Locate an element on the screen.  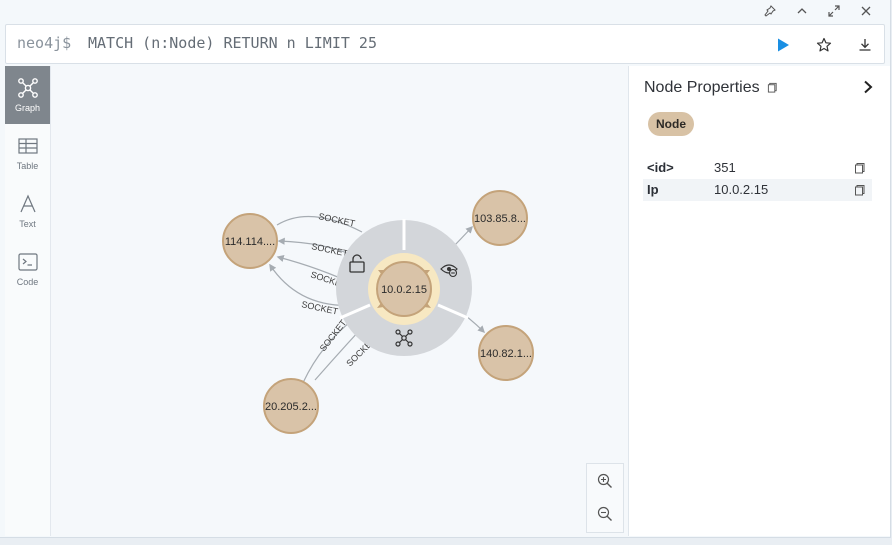
chevron-up-icon is located at coordinates (802, 11).